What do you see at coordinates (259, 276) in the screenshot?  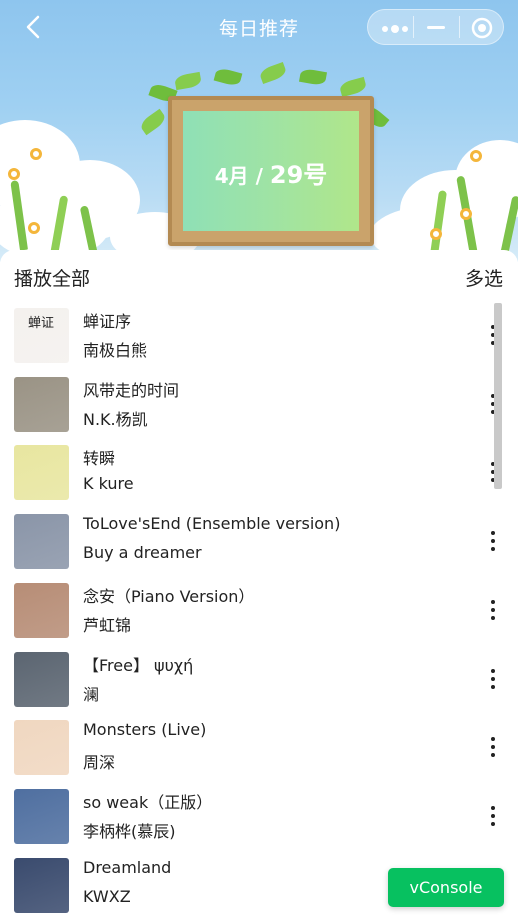 I see `list-header: 播放全部 多选` at bounding box center [259, 276].